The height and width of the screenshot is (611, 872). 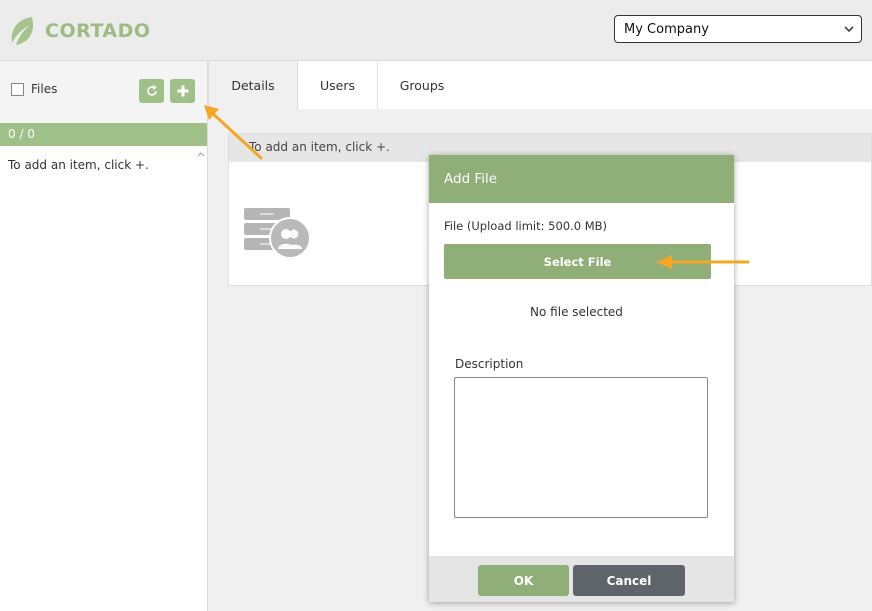 What do you see at coordinates (253, 85) in the screenshot?
I see `tab-details-label: Details` at bounding box center [253, 85].